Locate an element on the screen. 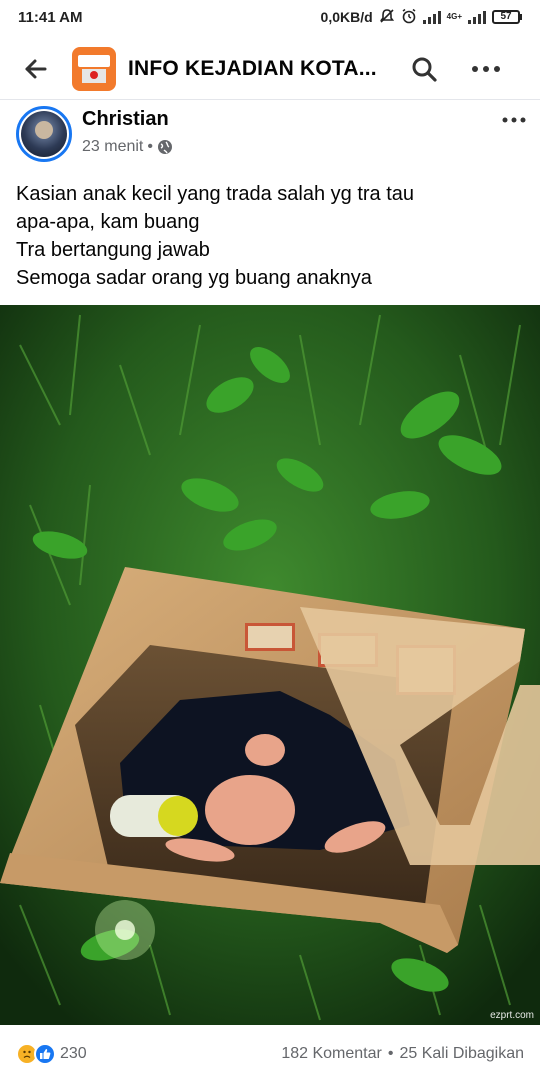 The height and width of the screenshot is (1080, 540). signal-icon is located at coordinates (431, 17).